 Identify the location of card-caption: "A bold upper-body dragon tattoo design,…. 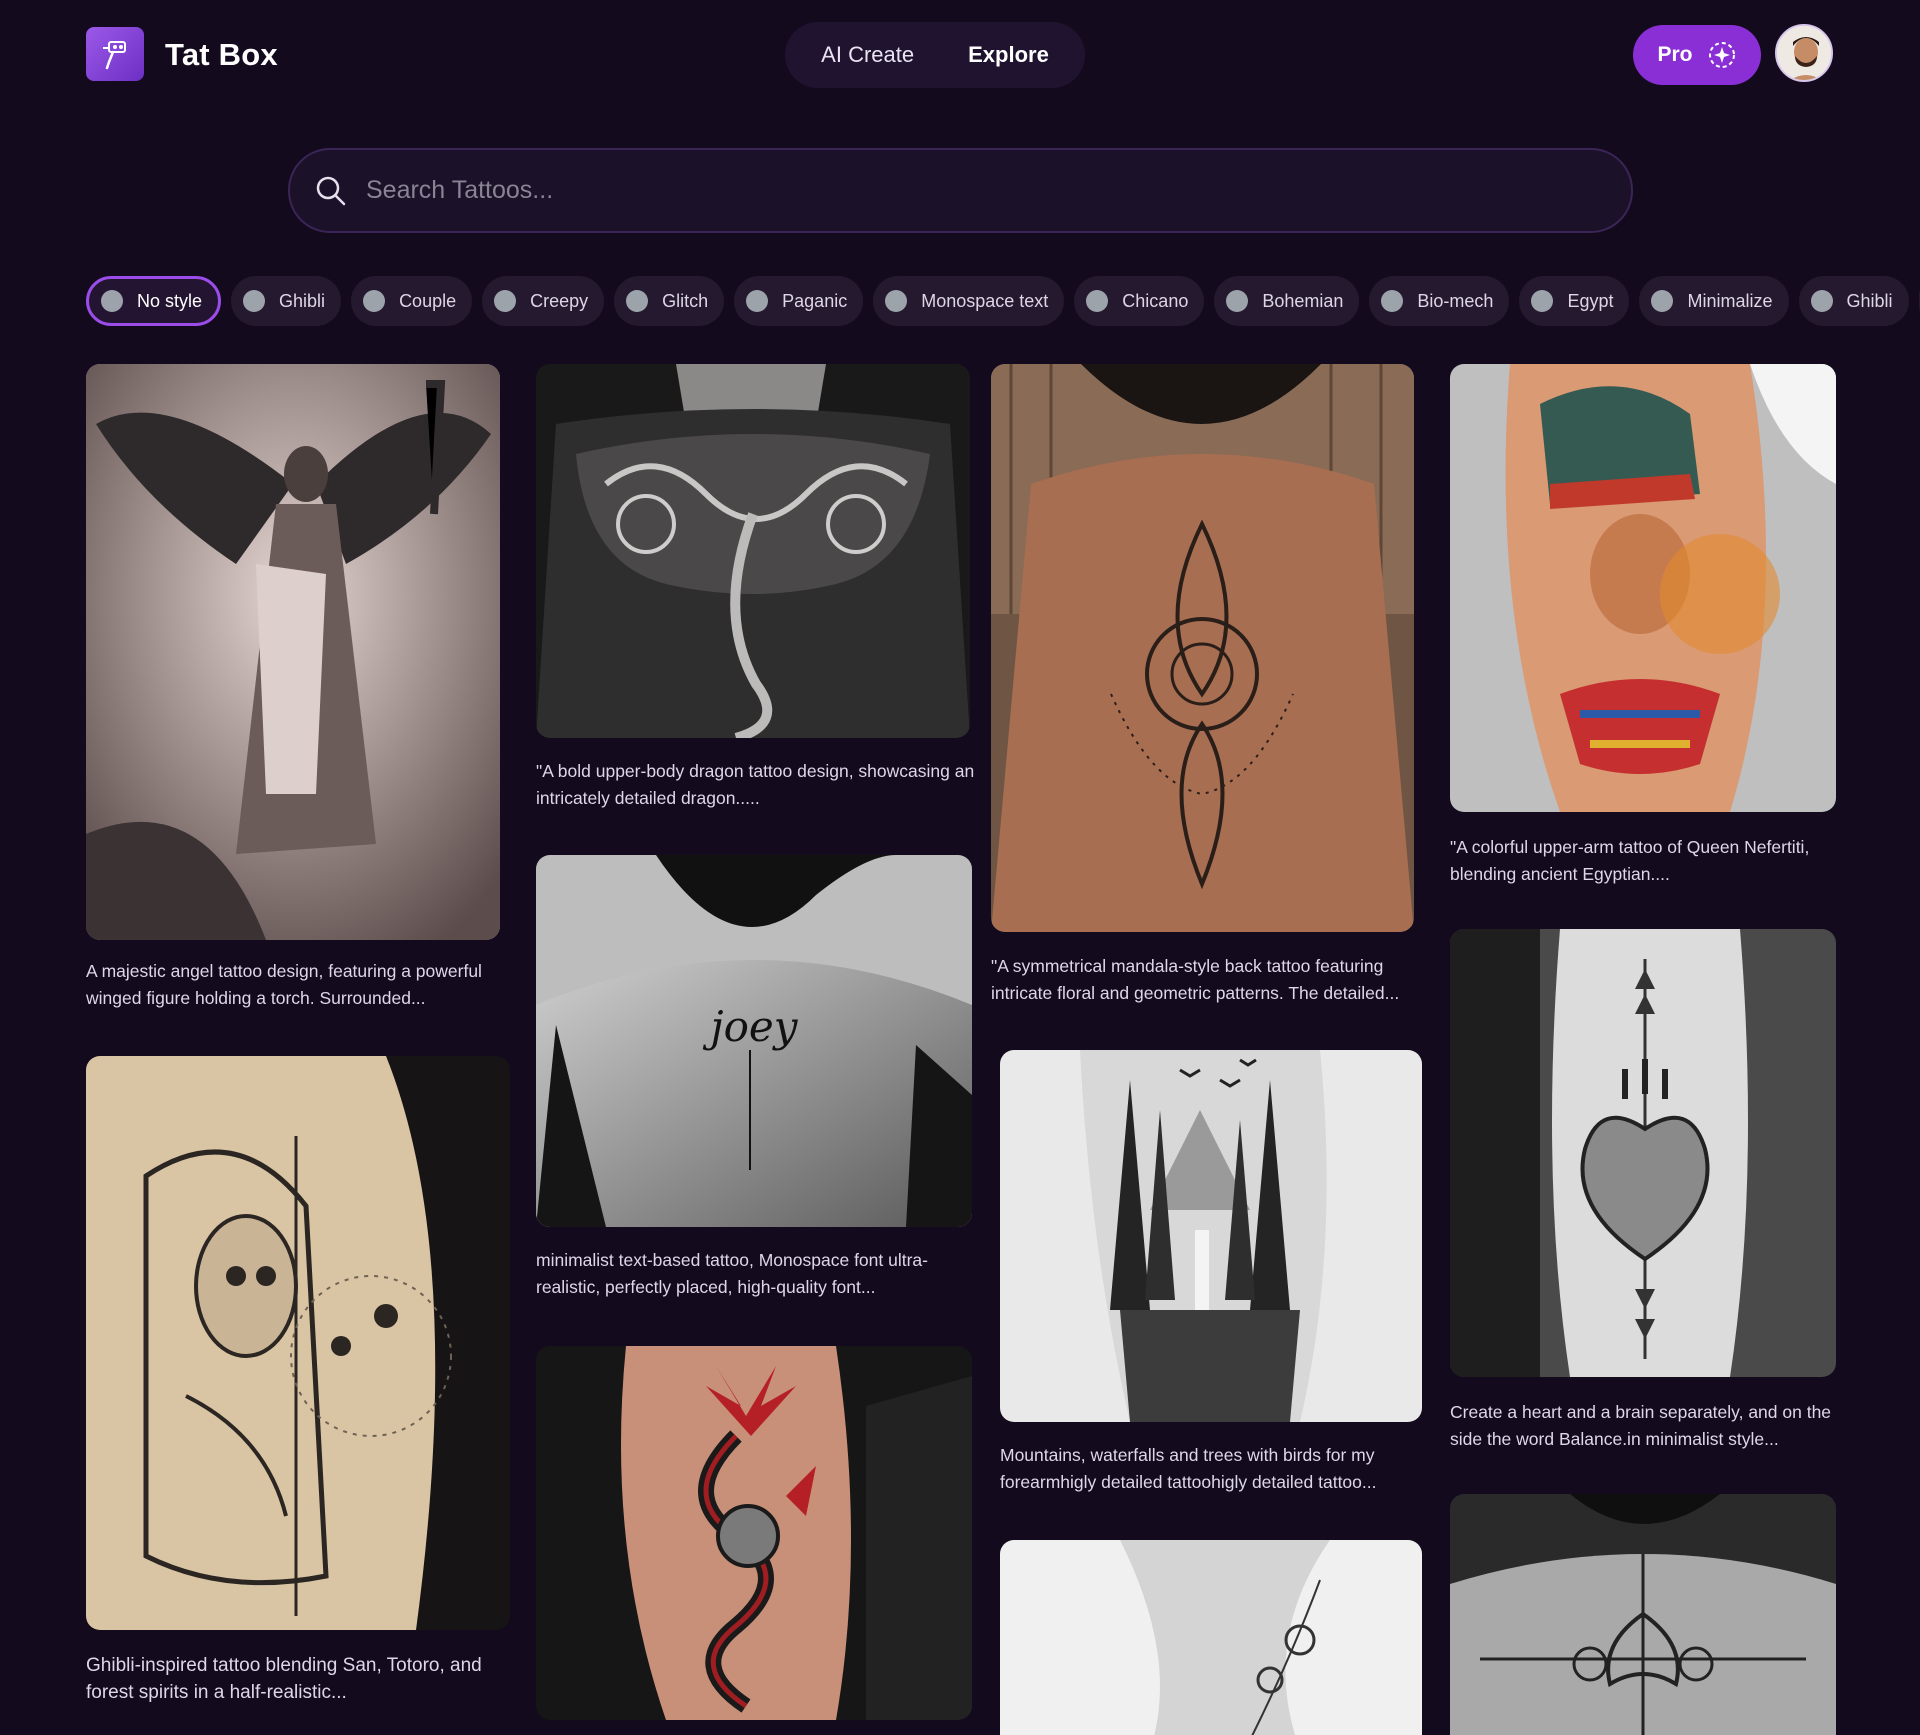
(755, 784).